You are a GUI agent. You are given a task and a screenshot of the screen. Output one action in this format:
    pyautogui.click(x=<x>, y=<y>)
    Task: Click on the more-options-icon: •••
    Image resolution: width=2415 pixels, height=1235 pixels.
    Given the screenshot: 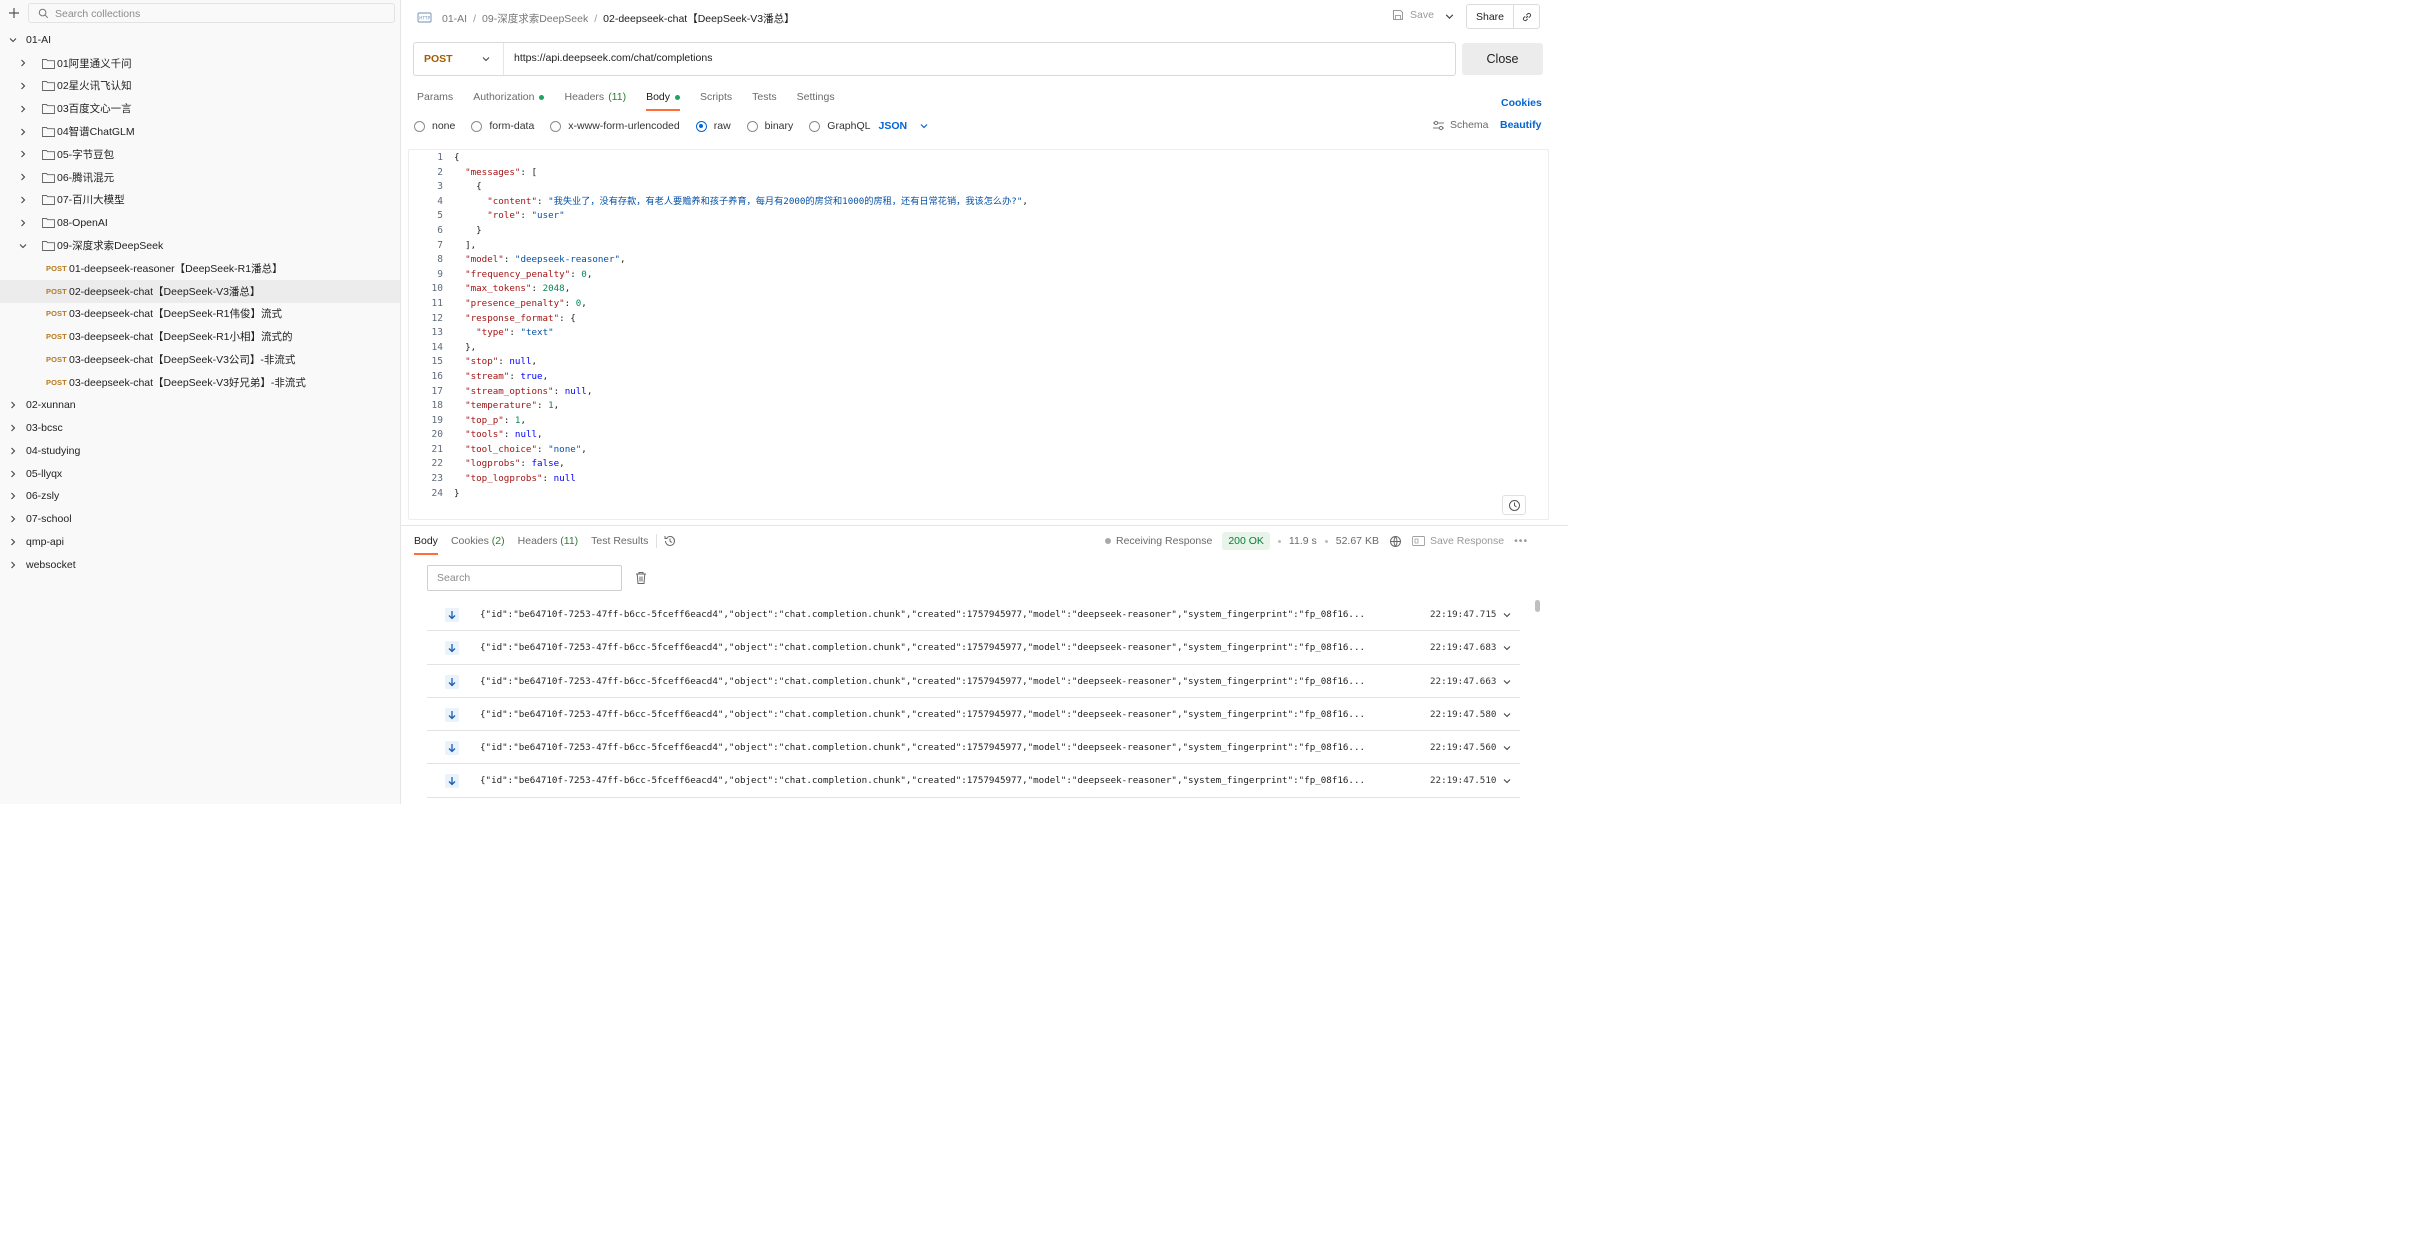 What is the action you would take?
    pyautogui.click(x=1521, y=541)
    